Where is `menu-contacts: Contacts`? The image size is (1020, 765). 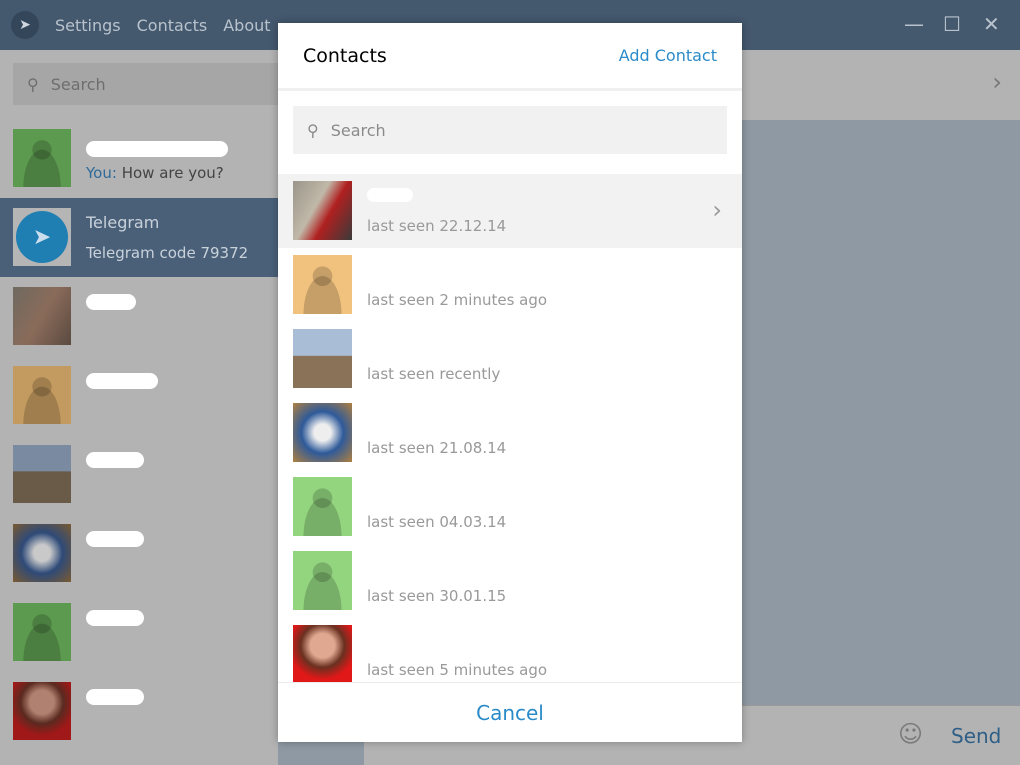 menu-contacts: Contacts is located at coordinates (172, 25).